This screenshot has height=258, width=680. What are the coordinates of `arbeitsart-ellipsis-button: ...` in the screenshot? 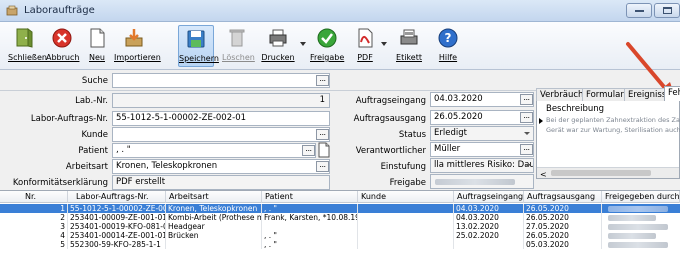 It's located at (322, 166).